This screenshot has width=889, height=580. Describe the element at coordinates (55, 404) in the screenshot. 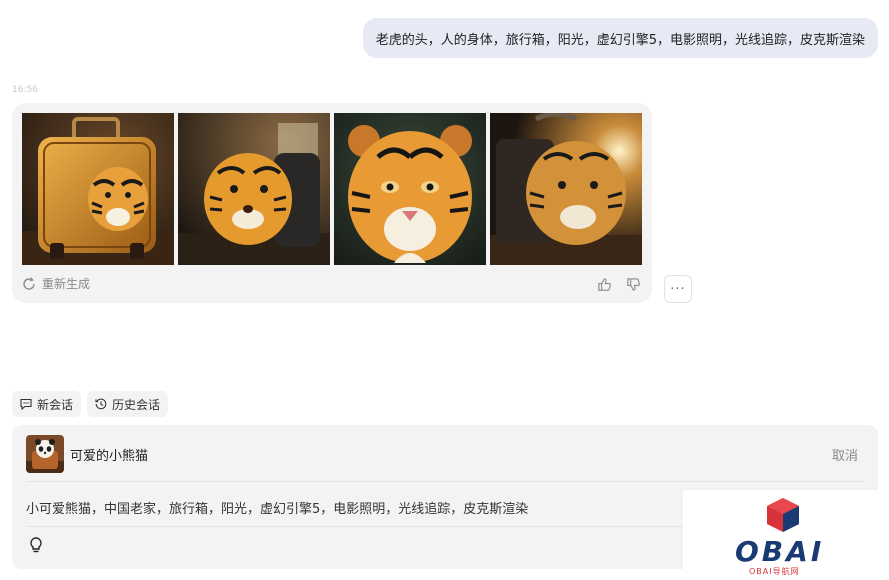

I see `new-chat-label: 新会话` at that location.